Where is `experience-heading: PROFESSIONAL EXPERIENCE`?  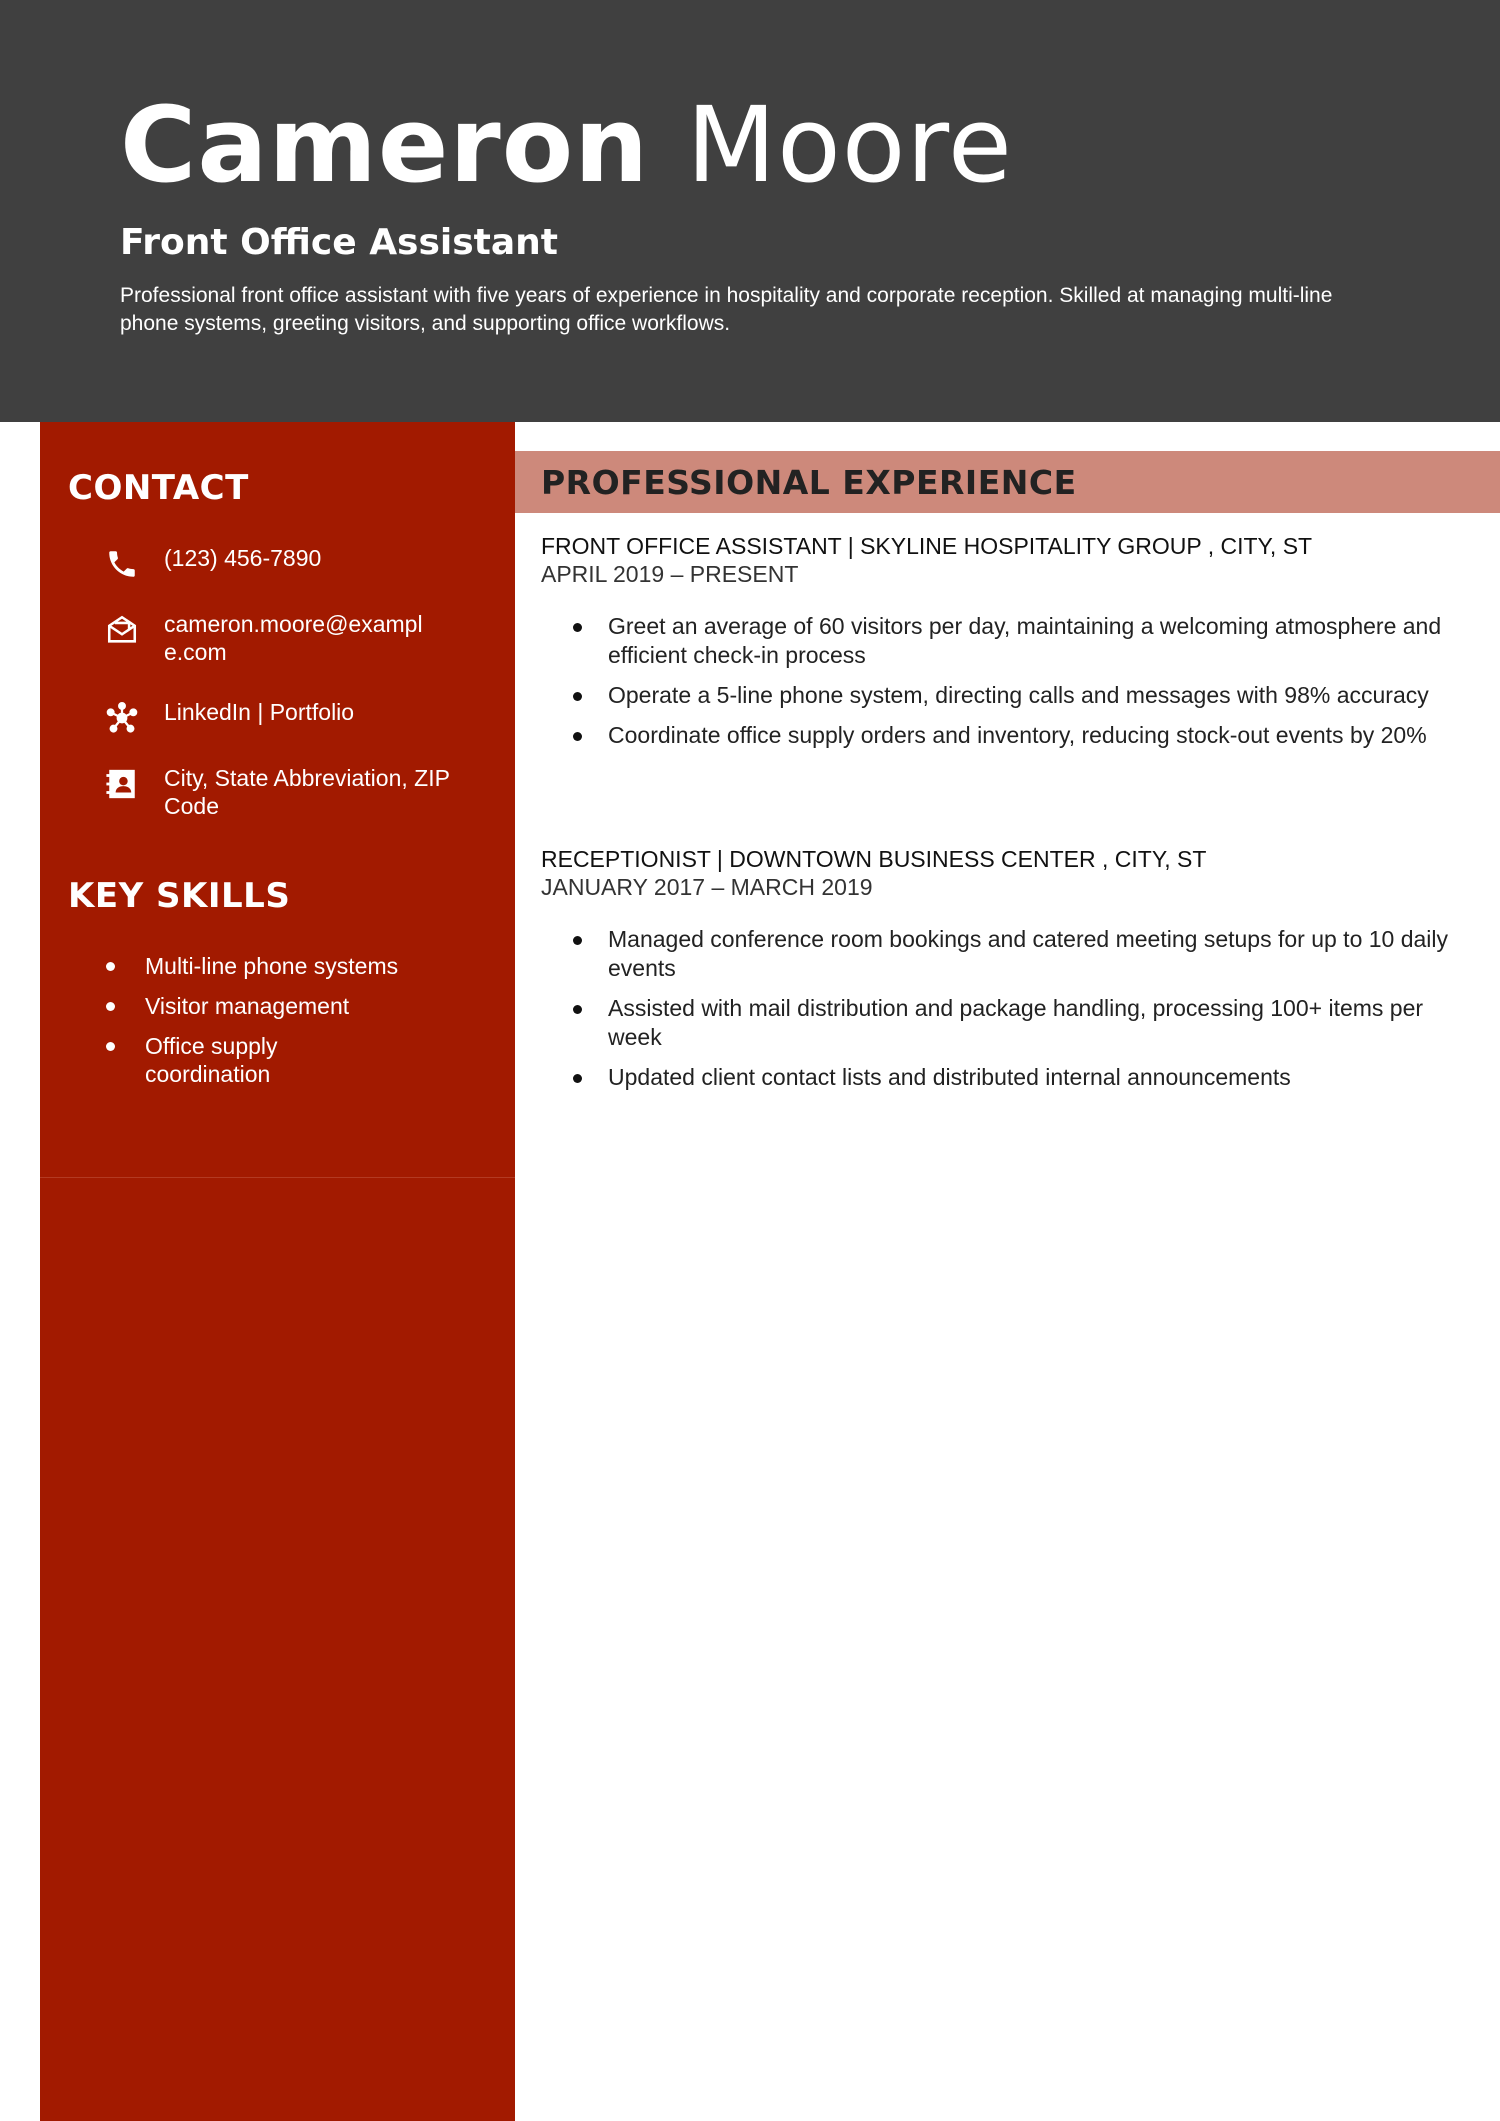 experience-heading: PROFESSIONAL EXPERIENCE is located at coordinates (809, 482).